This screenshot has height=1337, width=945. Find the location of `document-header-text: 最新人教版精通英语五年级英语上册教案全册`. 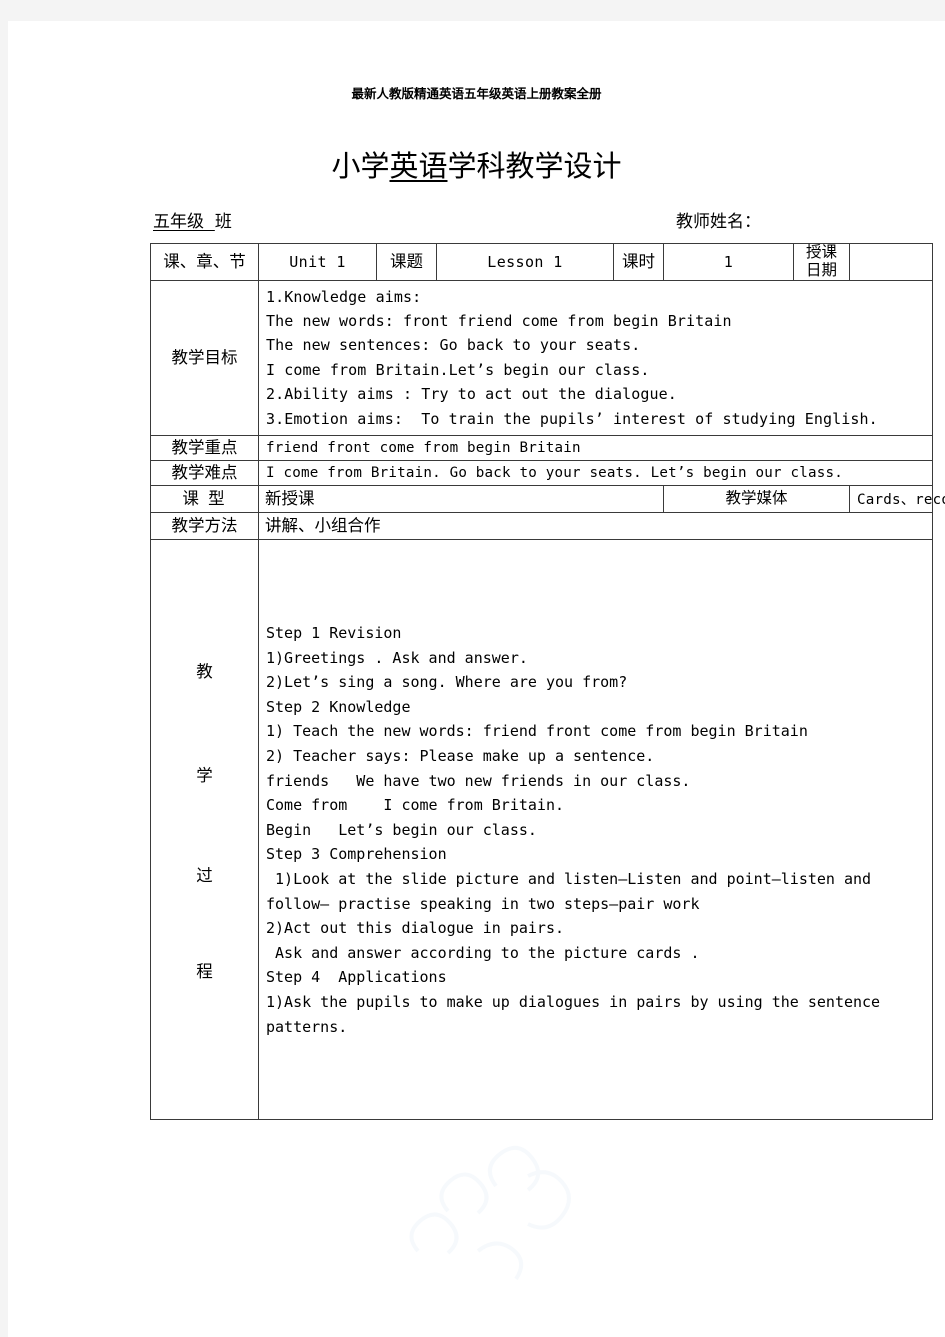

document-header-text: 最新人教版精通英语五年级英语上册教案全册 is located at coordinates (476, 93).